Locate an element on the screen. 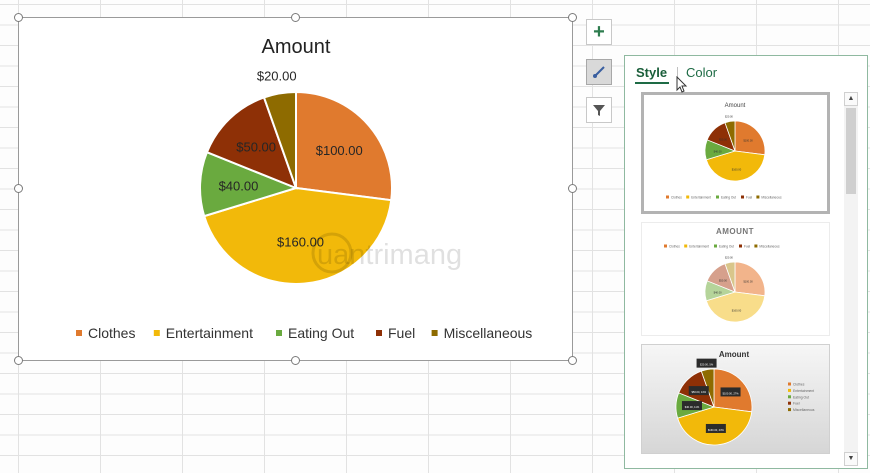 Image resolution: width=870 pixels, height=473 pixels. data-label: $50.00 is located at coordinates (256, 146).